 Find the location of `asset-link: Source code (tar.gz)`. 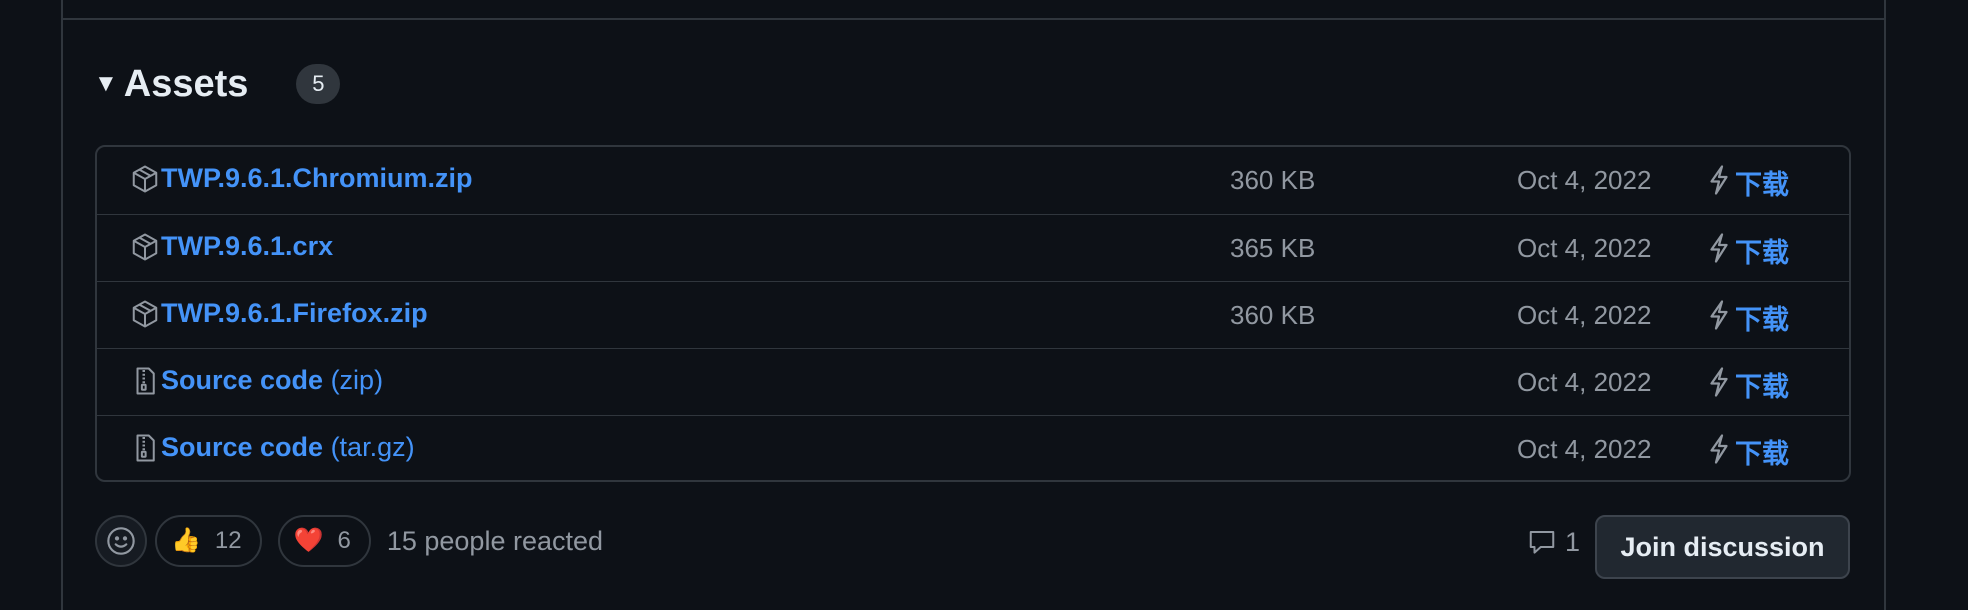

asset-link: Source code (tar.gz) is located at coordinates (288, 447).